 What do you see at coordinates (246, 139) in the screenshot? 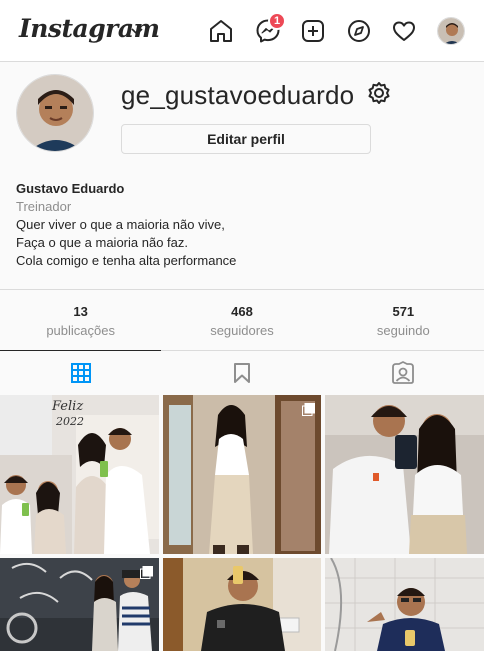
I see `edit-profile-button: Editar perfil` at bounding box center [246, 139].